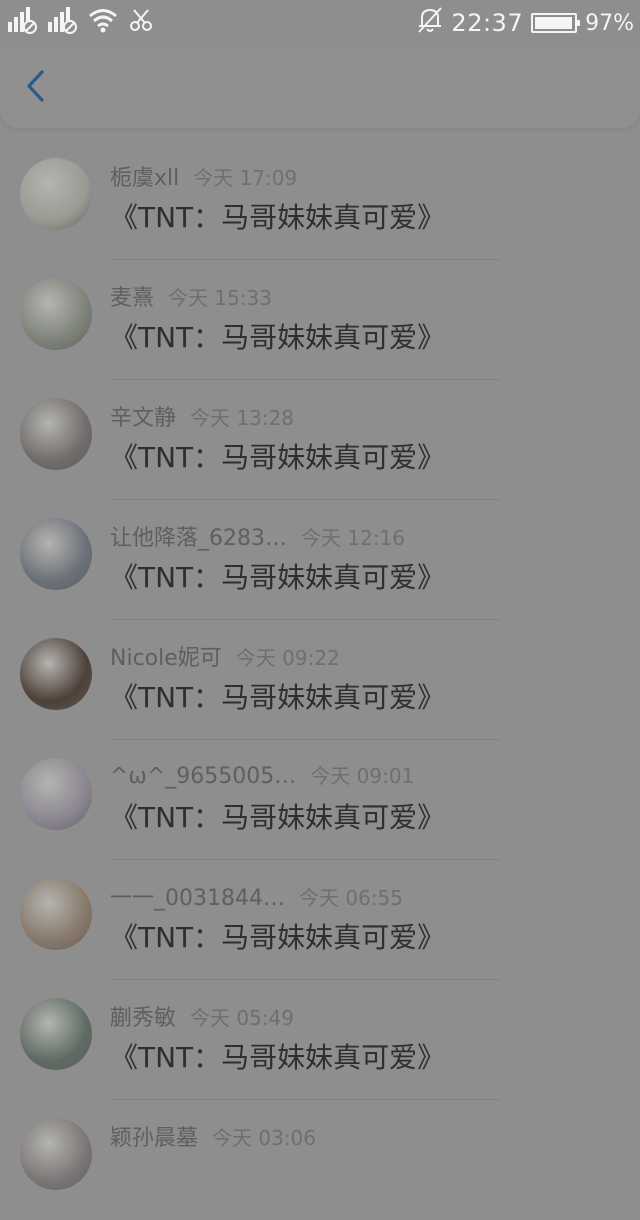  What do you see at coordinates (350, 898) in the screenshot?
I see `item-time: 今天 06:55` at bounding box center [350, 898].